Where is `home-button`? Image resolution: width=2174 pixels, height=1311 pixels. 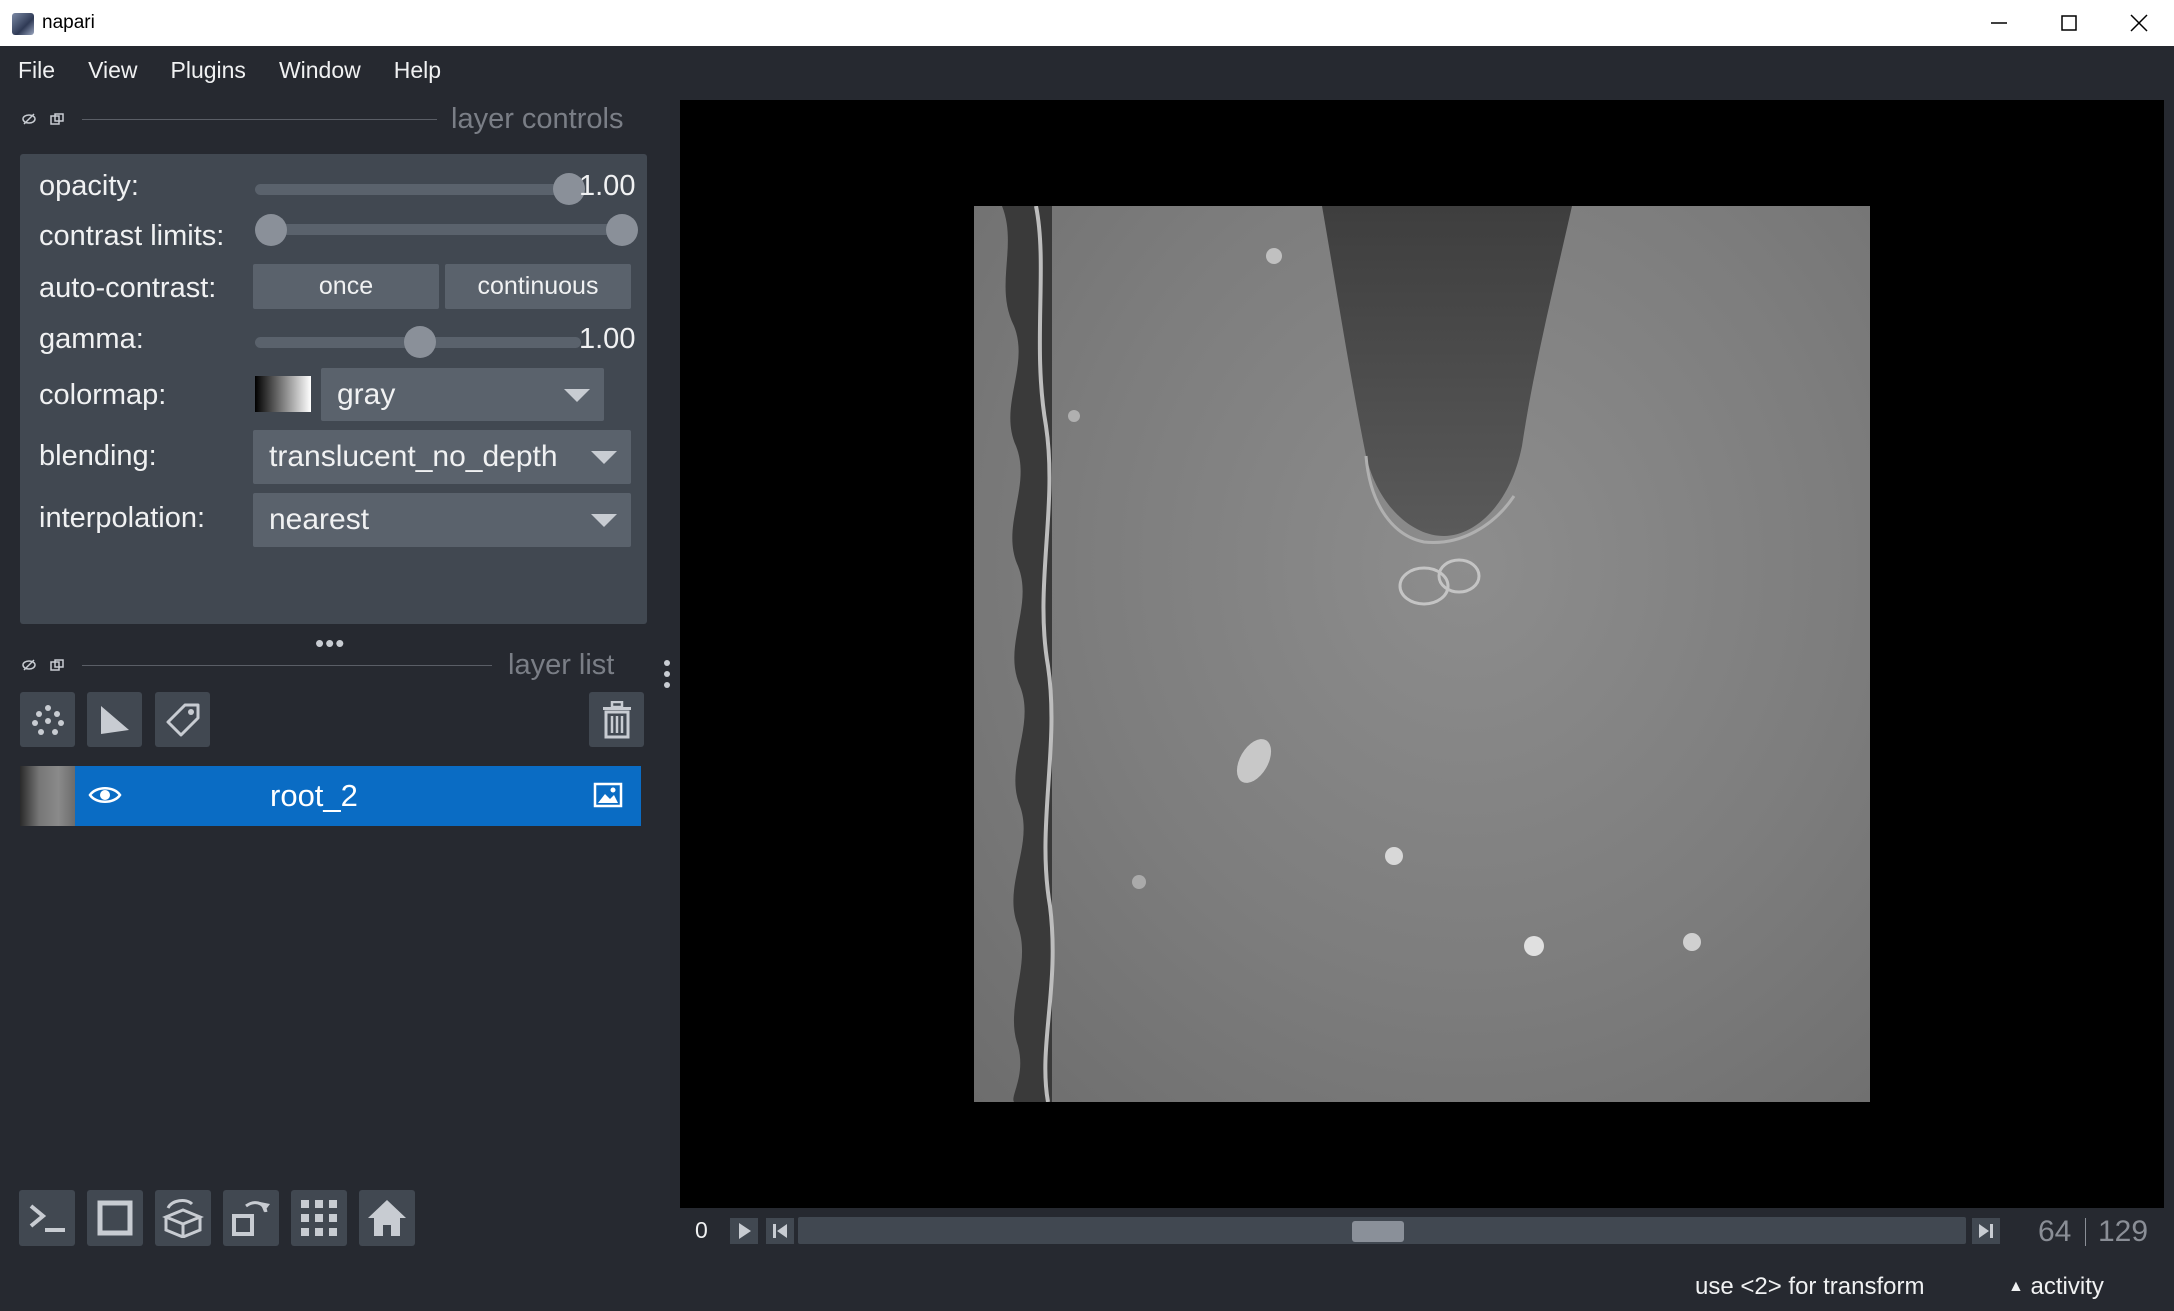 home-button is located at coordinates (387, 1218).